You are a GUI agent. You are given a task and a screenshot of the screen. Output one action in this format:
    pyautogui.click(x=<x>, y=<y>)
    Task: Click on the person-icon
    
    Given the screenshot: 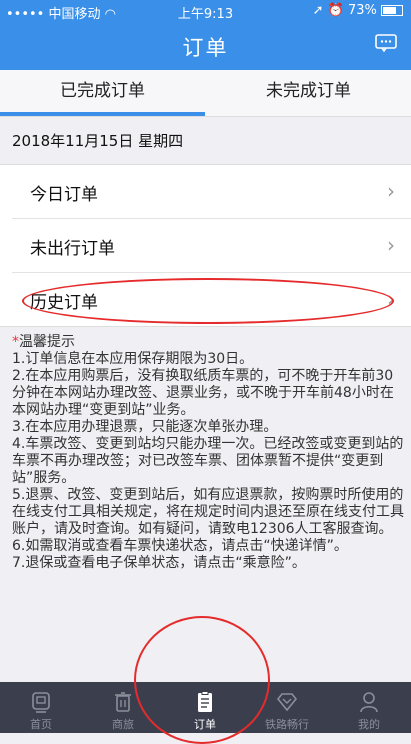 What is the action you would take?
    pyautogui.click(x=369, y=702)
    